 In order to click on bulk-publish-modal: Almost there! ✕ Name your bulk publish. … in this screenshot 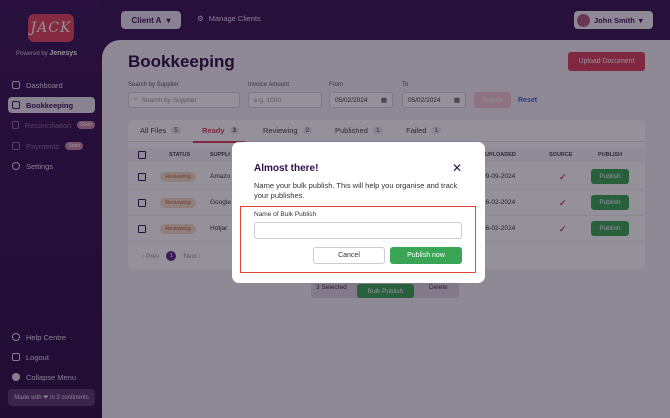, I will do `click(358, 212)`.